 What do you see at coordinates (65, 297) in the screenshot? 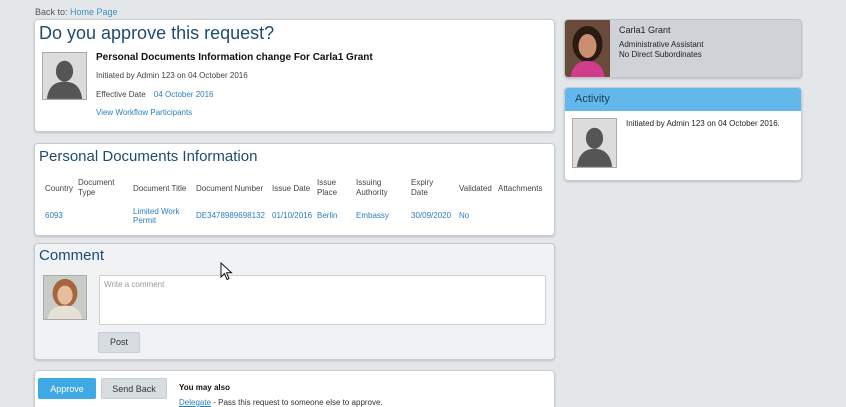
I see `current-user-avatar-icon` at bounding box center [65, 297].